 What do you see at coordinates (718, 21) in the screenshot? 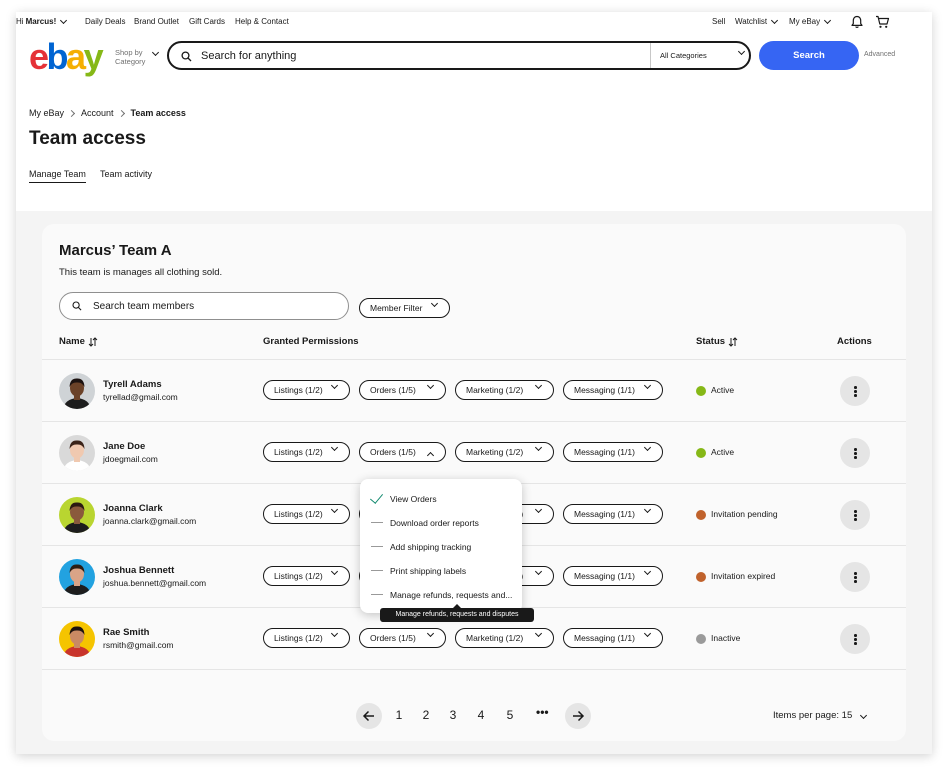
I see `link-sell: Sell` at bounding box center [718, 21].